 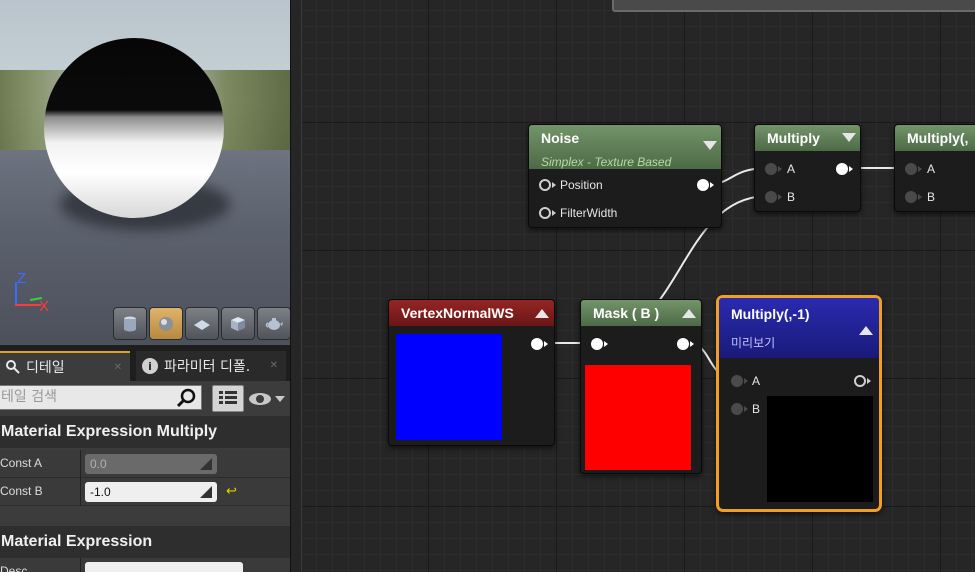 What do you see at coordinates (799, 328) in the screenshot?
I see `node-multiply-negative-header: Multiply(,-1) 미리보기` at bounding box center [799, 328].